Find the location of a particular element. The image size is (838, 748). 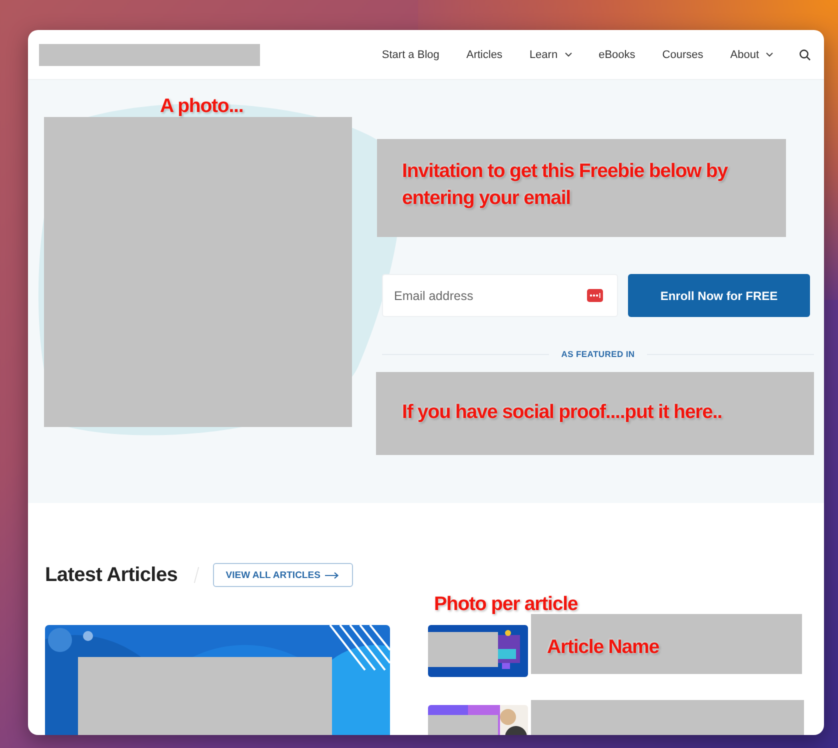

nav-link: Articles is located at coordinates (484, 54).